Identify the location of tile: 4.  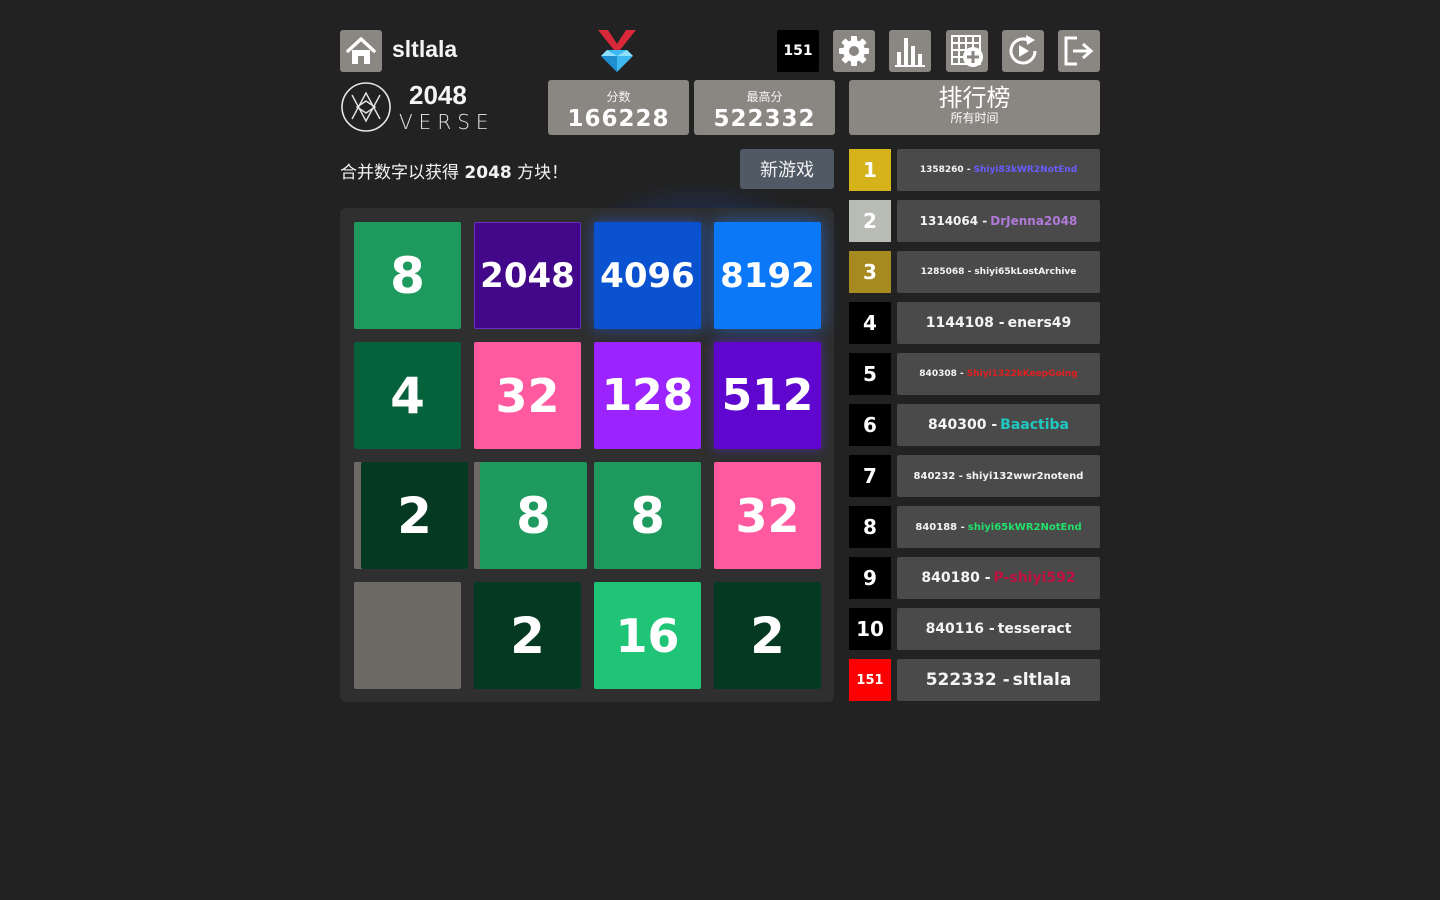
(407, 395).